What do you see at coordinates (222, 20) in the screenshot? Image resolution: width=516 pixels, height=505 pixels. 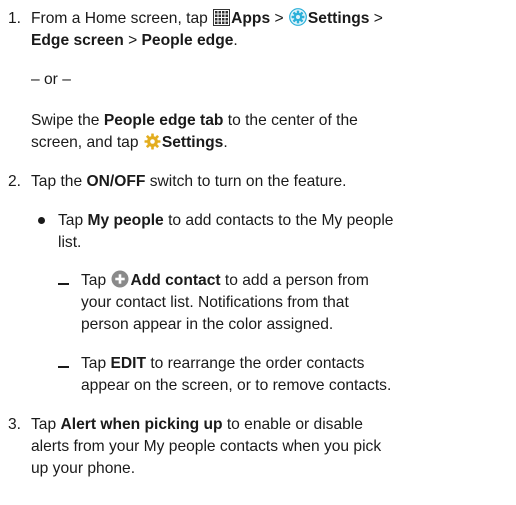 I see `apps-grid-icon` at bounding box center [222, 20].